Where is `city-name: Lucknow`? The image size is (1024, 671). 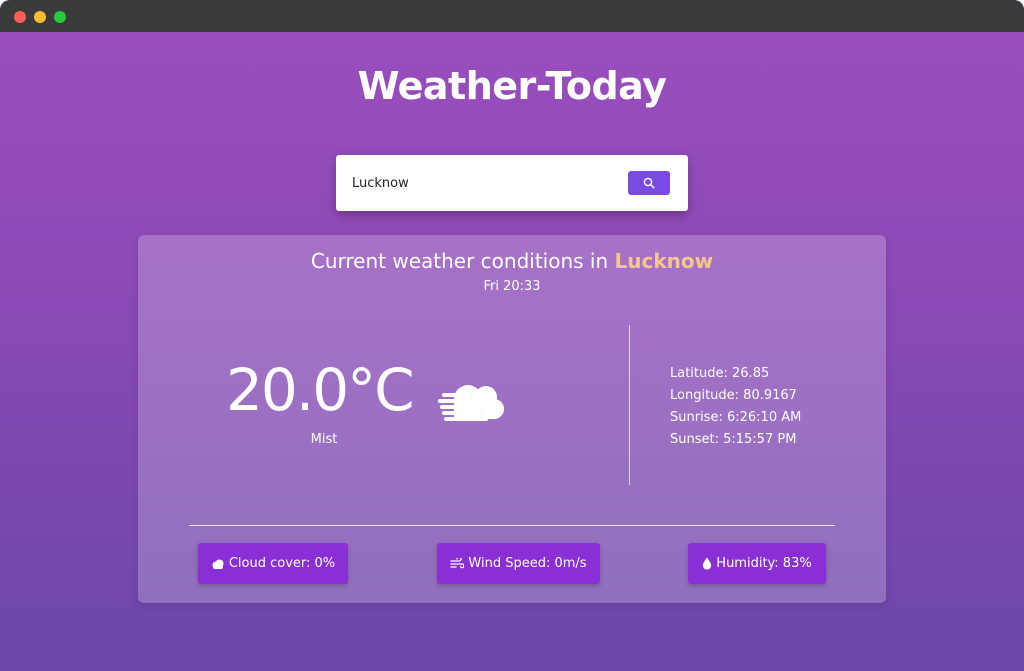
city-name: Lucknow is located at coordinates (664, 261).